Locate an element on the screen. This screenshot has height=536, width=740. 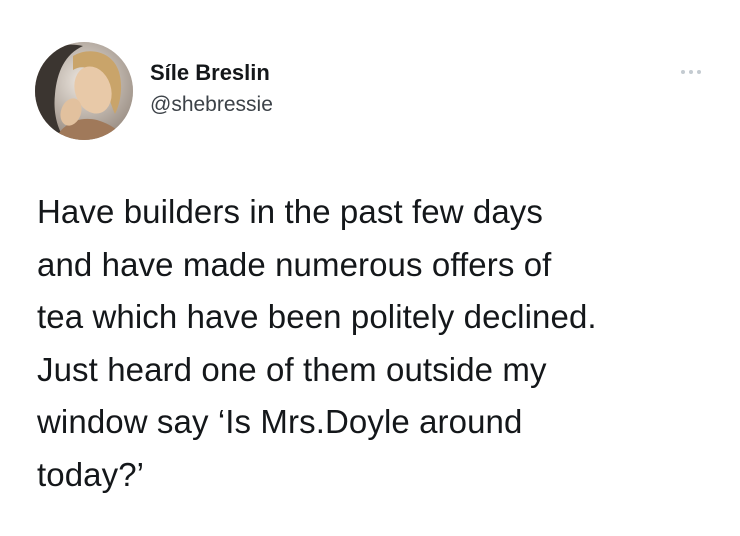
profile-photo-icon is located at coordinates (84, 91).